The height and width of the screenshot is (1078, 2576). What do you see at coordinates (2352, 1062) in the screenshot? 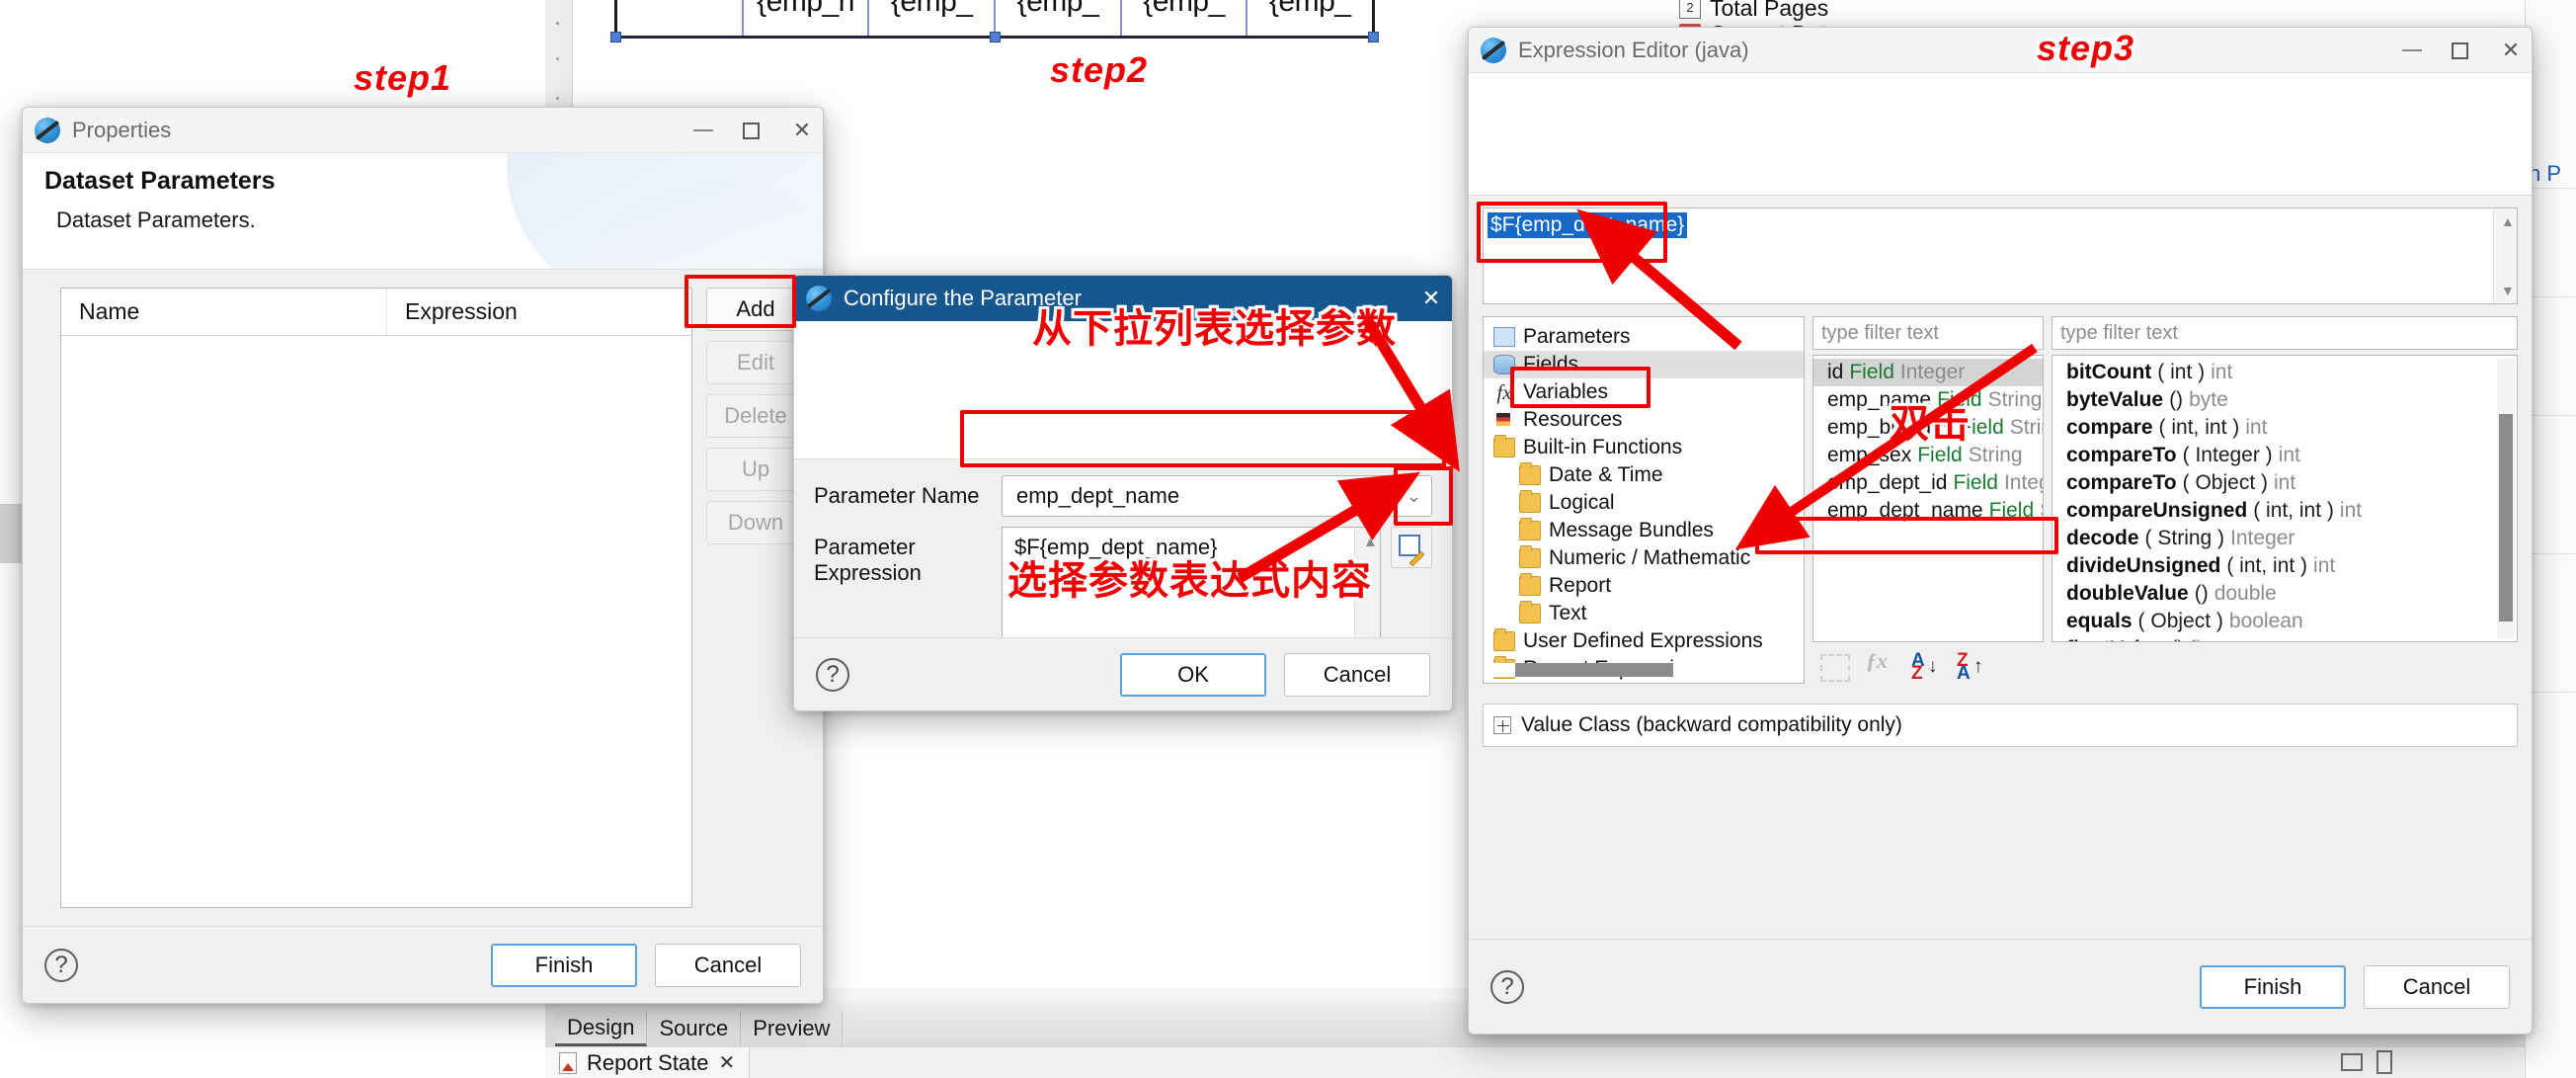
I see `minimize-view-icon` at bounding box center [2352, 1062].